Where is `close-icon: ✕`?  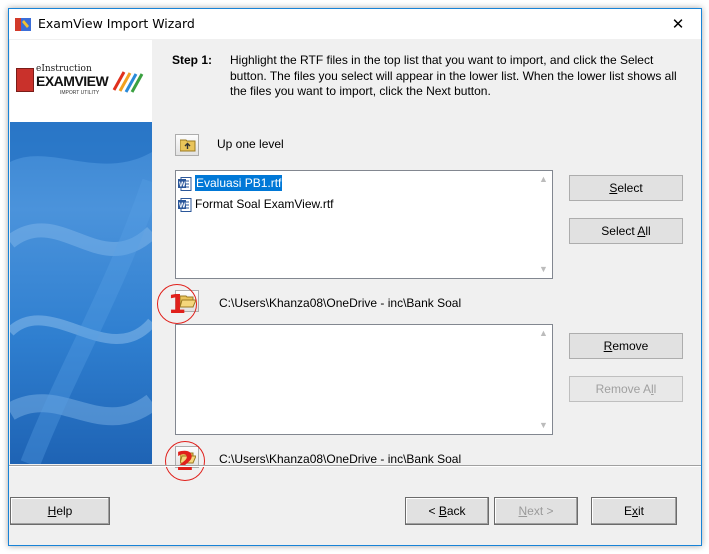 close-icon: ✕ is located at coordinates (678, 24).